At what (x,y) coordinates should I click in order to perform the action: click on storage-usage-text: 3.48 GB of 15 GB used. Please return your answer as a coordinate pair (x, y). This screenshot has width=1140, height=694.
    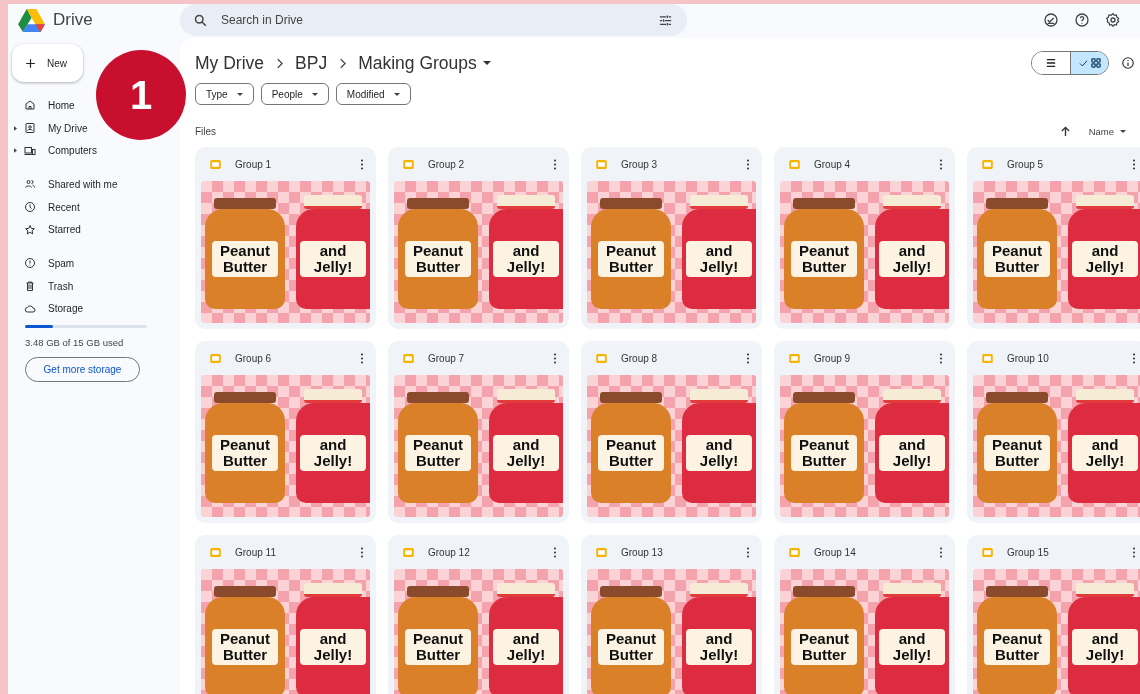
    Looking at the image, I should click on (75, 343).